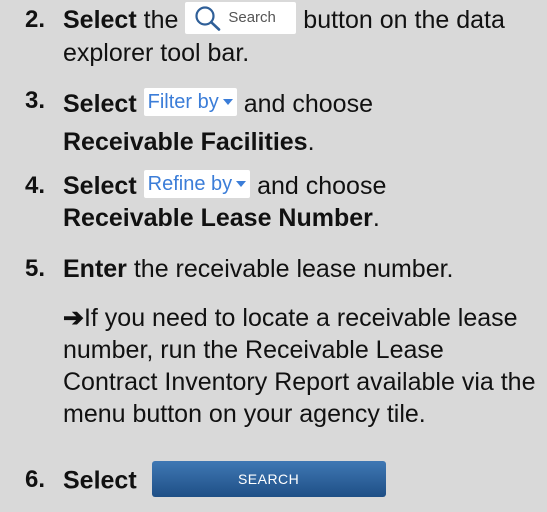 This screenshot has width=547, height=512. I want to click on step-number: 6., so click(35, 479).